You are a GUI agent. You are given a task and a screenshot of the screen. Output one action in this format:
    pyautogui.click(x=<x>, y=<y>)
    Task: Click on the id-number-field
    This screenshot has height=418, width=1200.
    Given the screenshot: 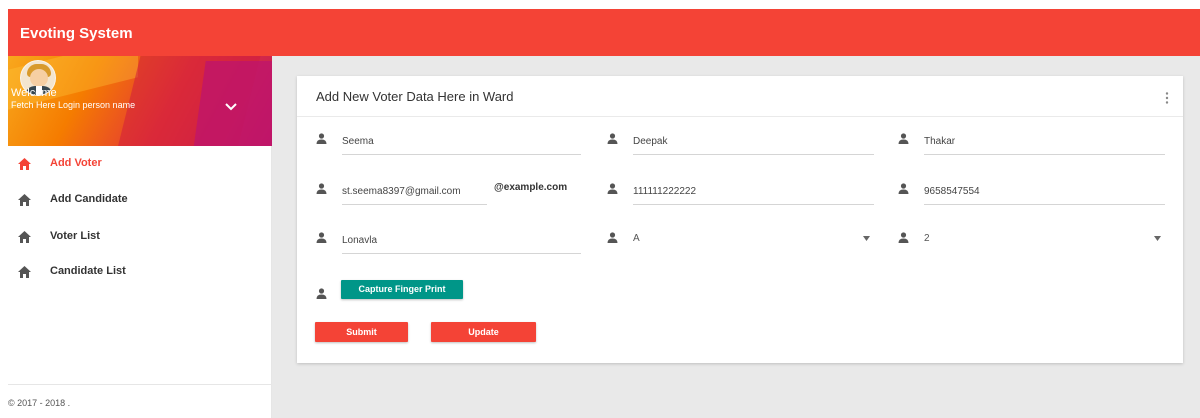 What is the action you would take?
    pyautogui.click(x=740, y=192)
    